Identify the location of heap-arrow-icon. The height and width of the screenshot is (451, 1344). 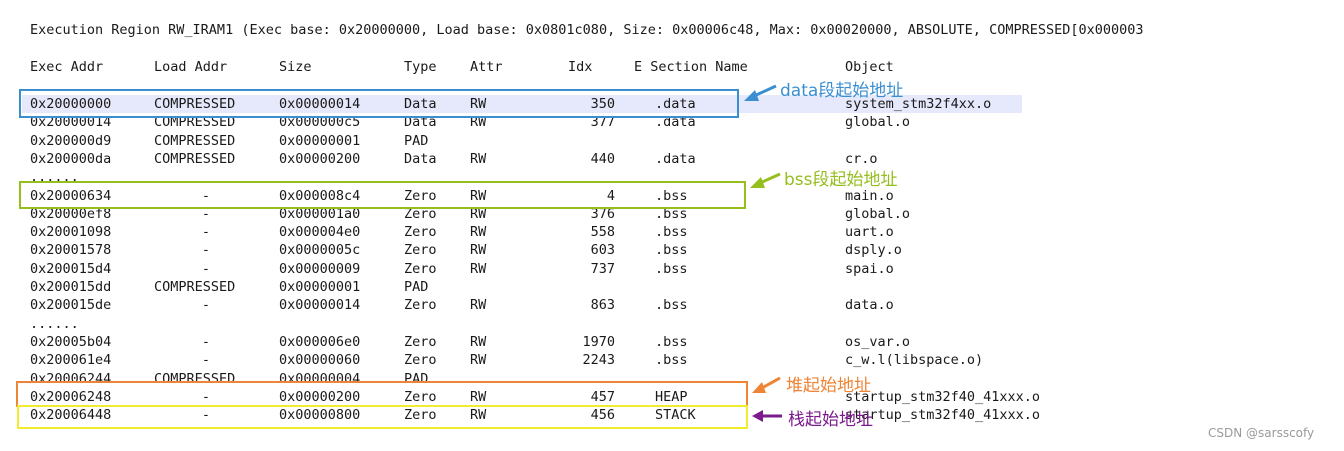
(766, 384).